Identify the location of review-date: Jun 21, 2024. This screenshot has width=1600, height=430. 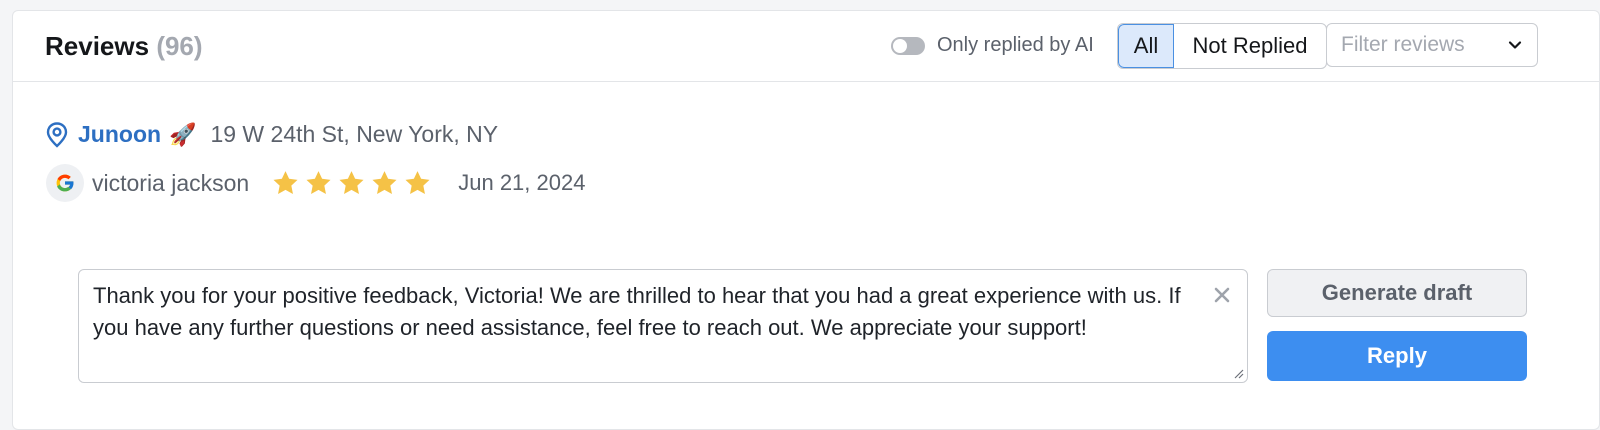
(522, 182).